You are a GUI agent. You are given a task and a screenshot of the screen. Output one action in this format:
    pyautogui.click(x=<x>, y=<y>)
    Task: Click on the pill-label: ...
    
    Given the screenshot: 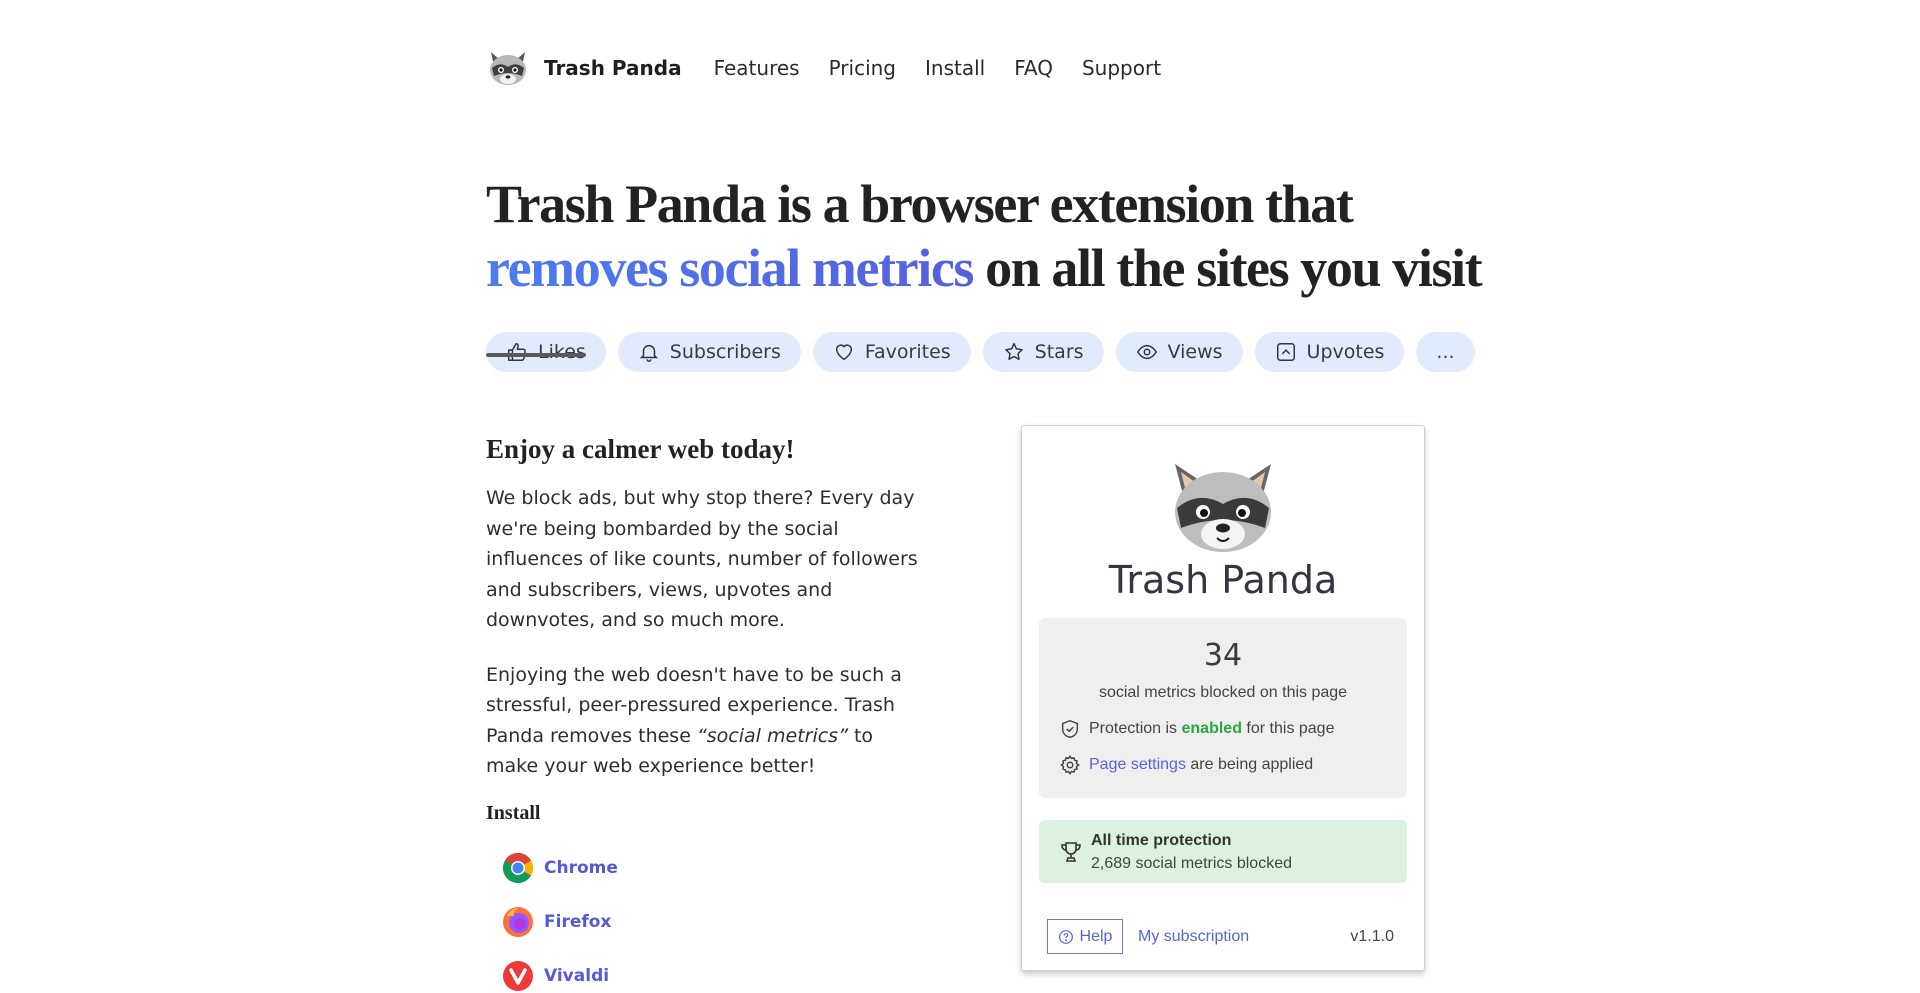 What is the action you would take?
    pyautogui.click(x=1445, y=352)
    